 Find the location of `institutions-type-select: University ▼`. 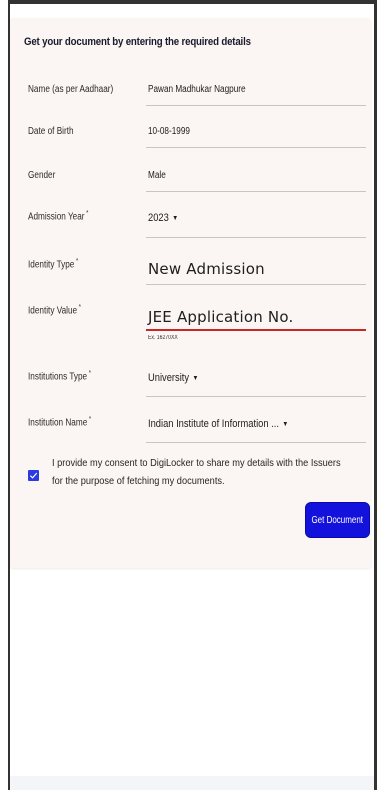

institutions-type-select: University ▼ is located at coordinates (173, 378).